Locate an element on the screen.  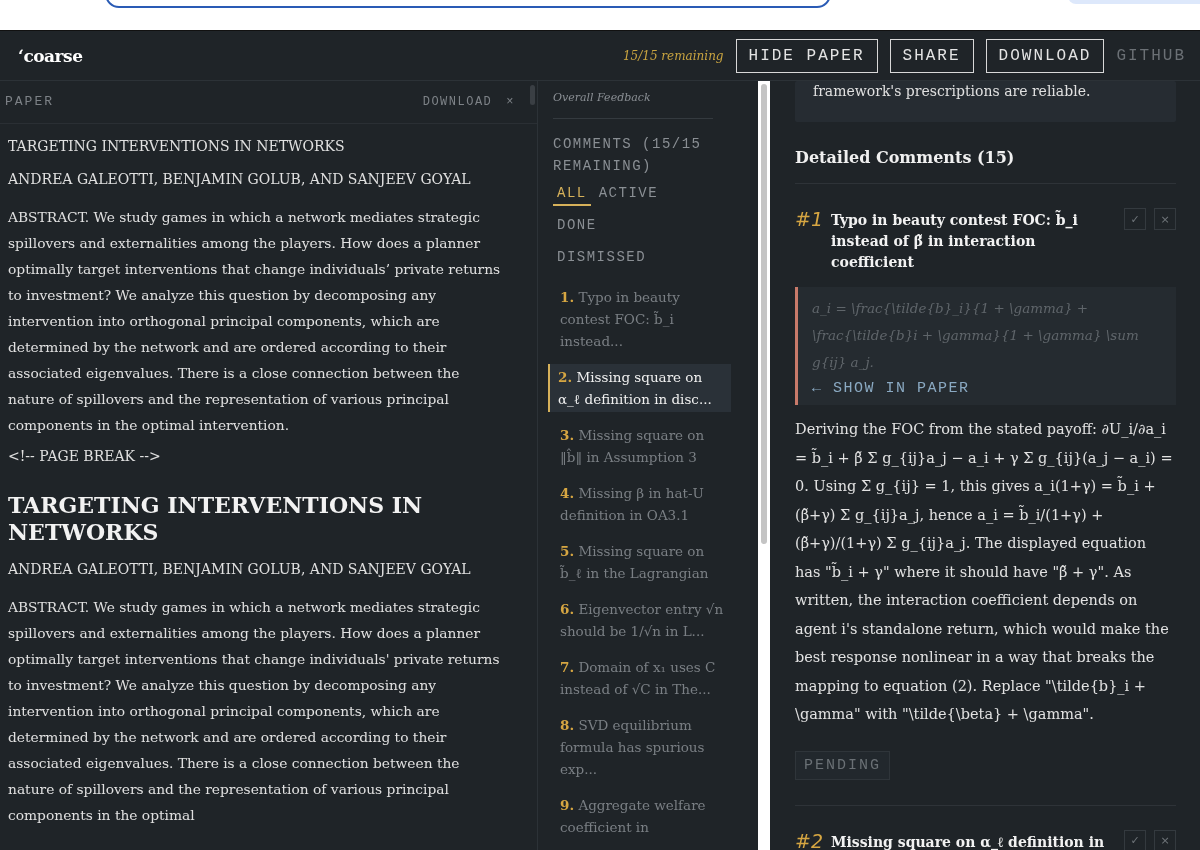
paper-heading: TARGETING INTERVENTIONS IN NETWORKS is located at coordinates (216, 519).